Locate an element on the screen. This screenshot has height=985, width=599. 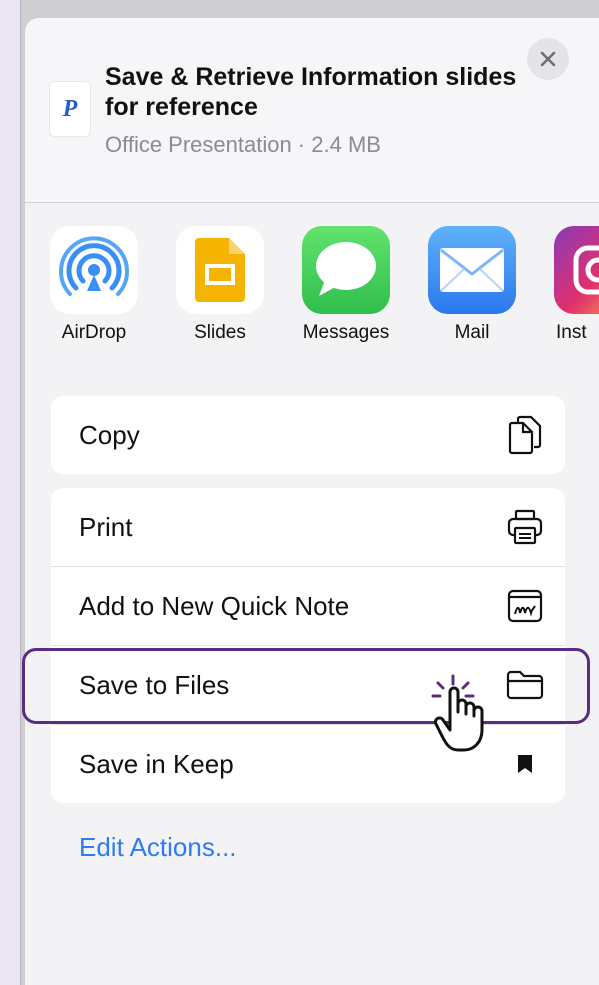
copy-icon is located at coordinates (525, 435).